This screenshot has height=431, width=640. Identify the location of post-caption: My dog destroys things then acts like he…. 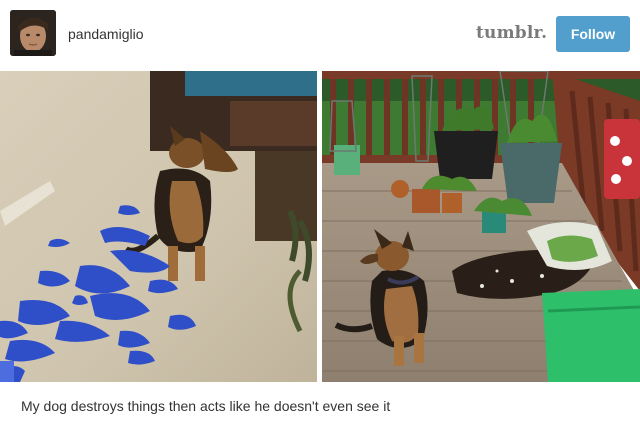
(206, 406).